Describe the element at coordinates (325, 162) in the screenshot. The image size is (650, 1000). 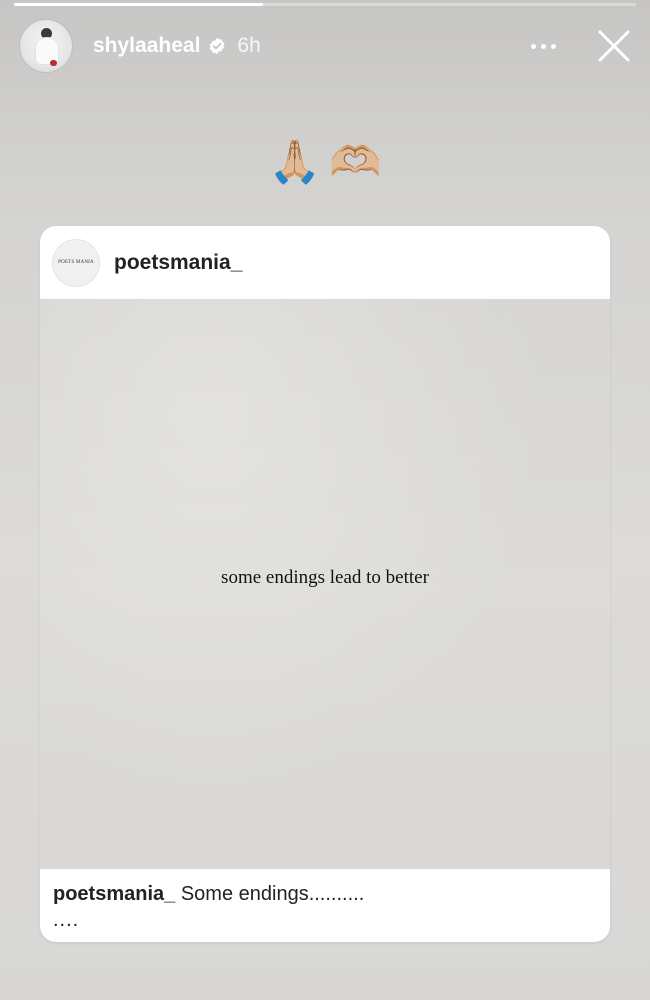
I see `emoji-sticker: 🙏🏼 🫶🏼` at that location.